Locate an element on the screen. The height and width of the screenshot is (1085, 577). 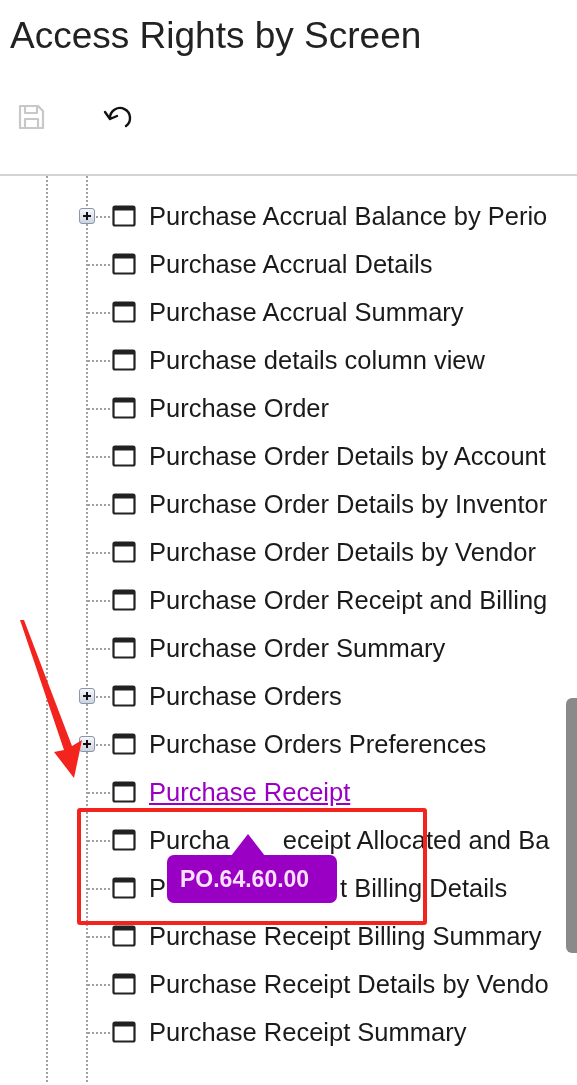
tree-item: Purchase Order Details by Account is located at coordinates (347, 456).